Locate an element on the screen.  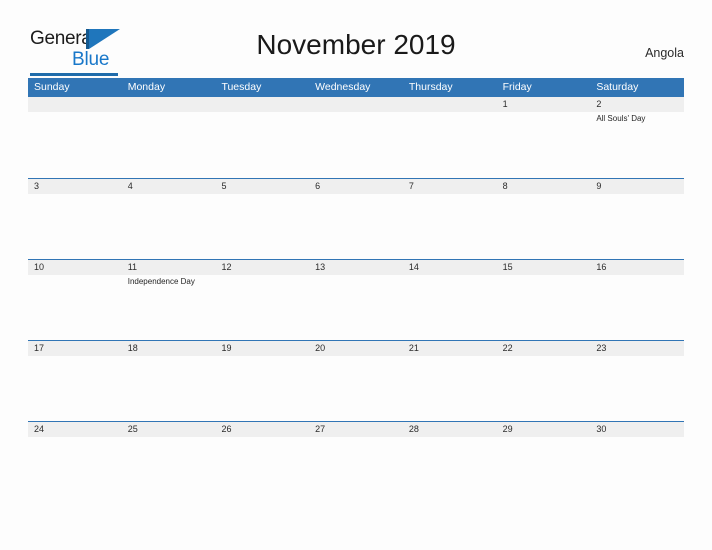
page-title: November 2019 is located at coordinates (356, 44).